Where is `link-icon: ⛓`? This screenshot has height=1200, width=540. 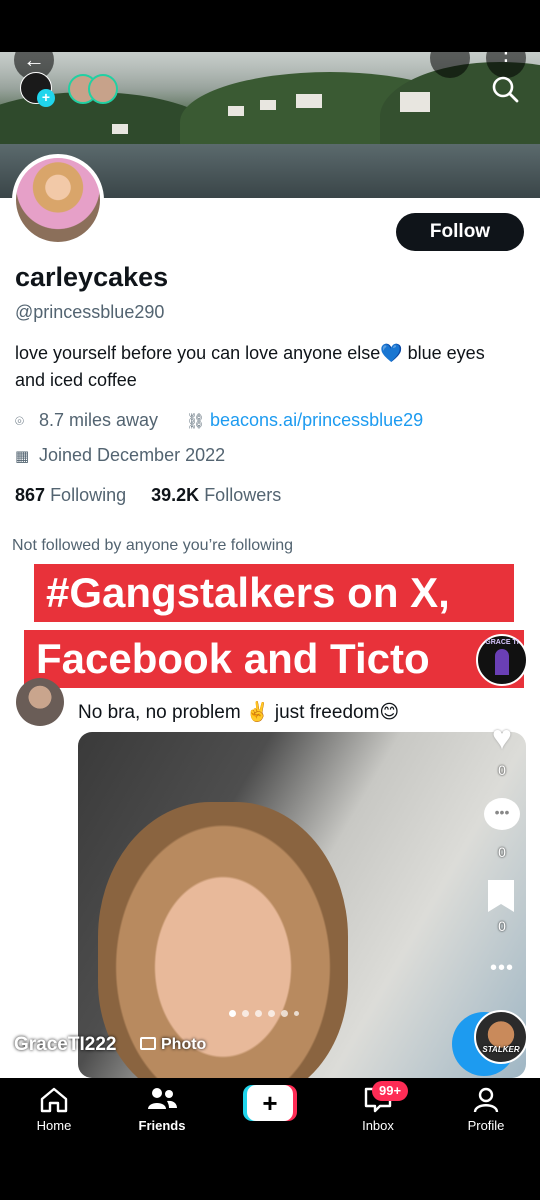
link-icon: ⛓ is located at coordinates (196, 421).